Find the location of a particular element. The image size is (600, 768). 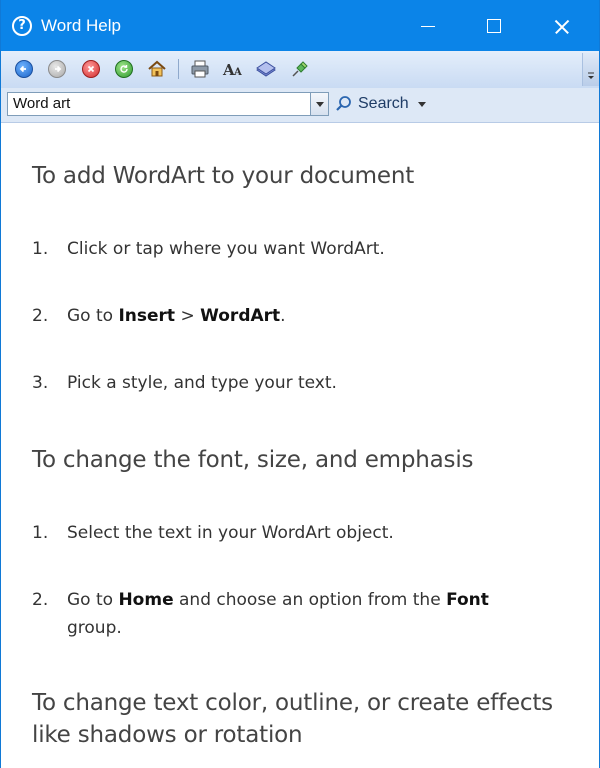

stop-button is located at coordinates (91, 69).